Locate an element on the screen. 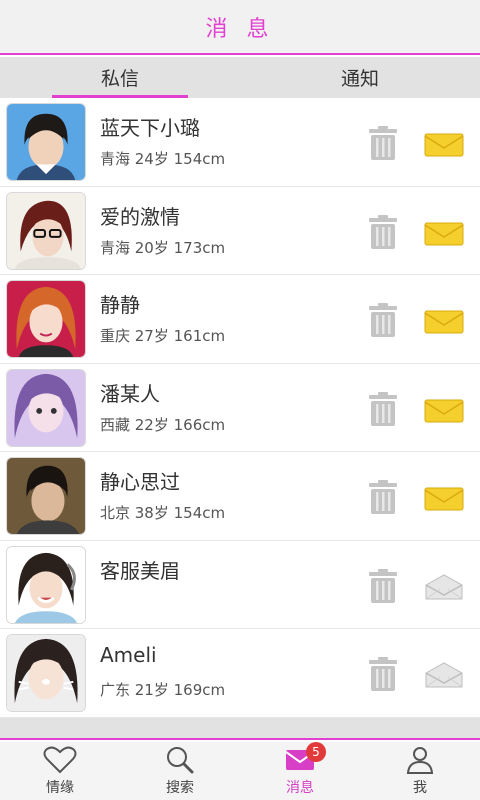 The height and width of the screenshot is (800, 480). tab-notifications: 通知 is located at coordinates (360, 77).